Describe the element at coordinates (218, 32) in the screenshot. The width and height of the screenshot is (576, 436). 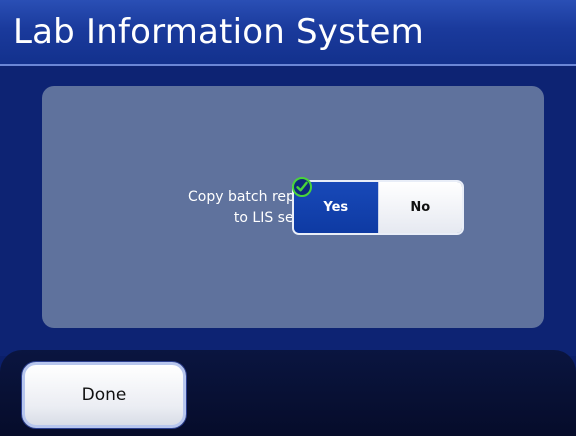
I see `page-title: Lab Information System` at that location.